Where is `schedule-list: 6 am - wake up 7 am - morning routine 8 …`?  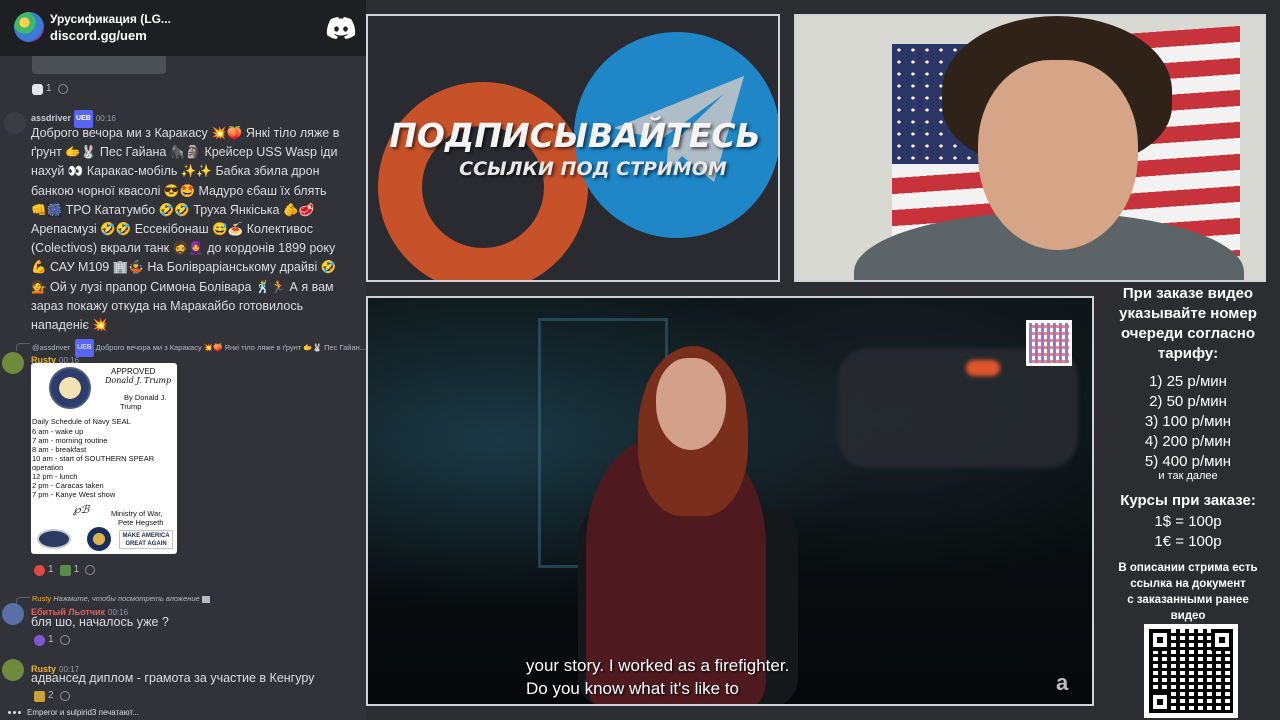
schedule-list: 6 am - wake up 7 am - morning routine 8 … is located at coordinates (93, 463).